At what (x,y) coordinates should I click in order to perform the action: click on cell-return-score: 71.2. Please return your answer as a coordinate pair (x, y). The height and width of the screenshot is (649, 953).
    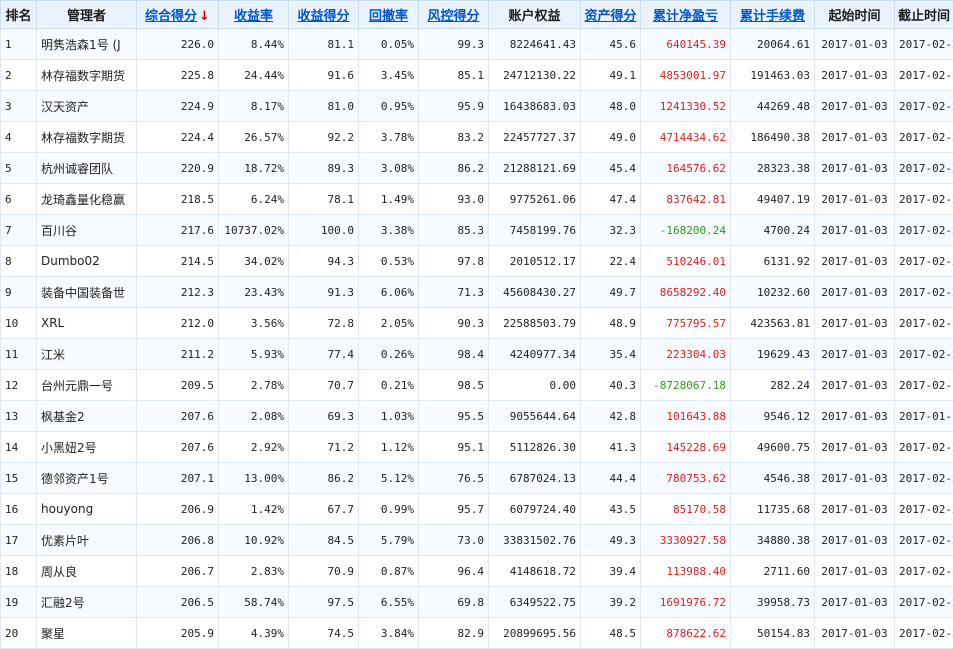
    Looking at the image, I should click on (324, 447).